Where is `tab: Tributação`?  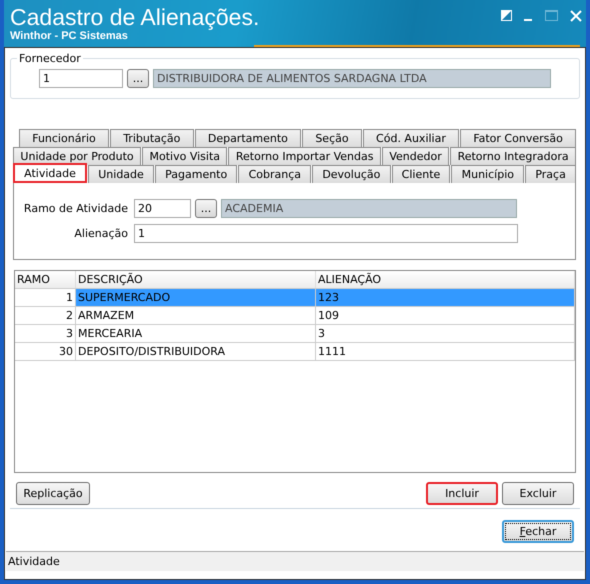
tab: Tributação is located at coordinates (152, 138).